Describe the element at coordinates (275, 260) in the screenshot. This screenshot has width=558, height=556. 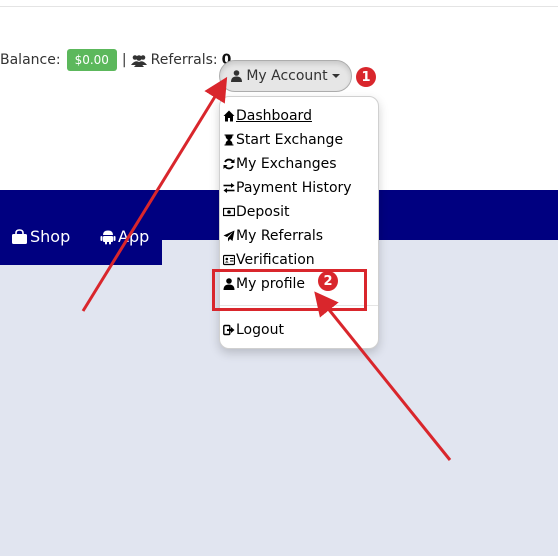
I see `menu-item-label: Verification` at that location.